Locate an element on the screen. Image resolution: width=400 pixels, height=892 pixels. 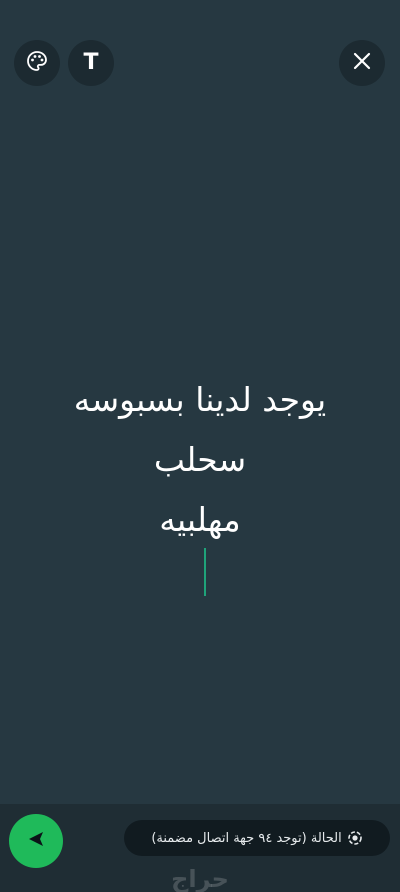
send-button is located at coordinates (36, 841).